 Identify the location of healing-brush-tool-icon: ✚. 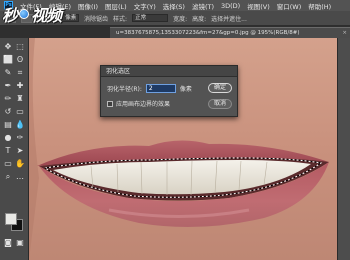
(20, 86).